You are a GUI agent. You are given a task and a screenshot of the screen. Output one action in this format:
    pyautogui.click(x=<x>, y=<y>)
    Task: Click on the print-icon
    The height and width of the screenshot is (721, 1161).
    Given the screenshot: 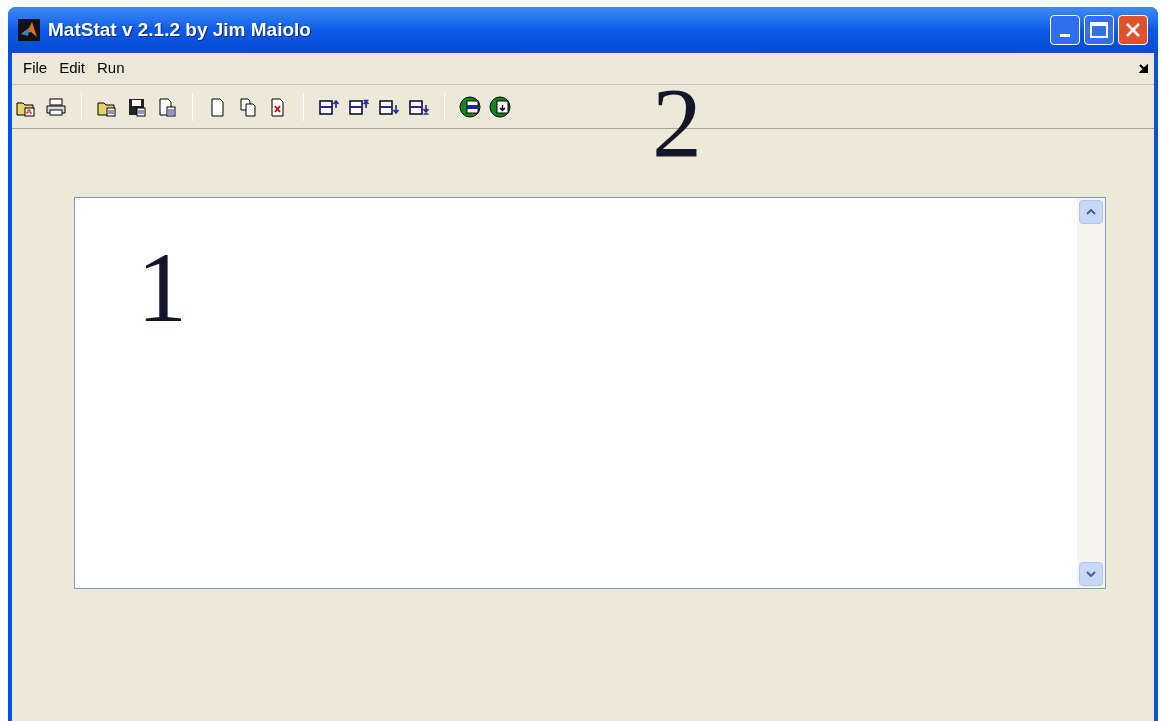 What is the action you would take?
    pyautogui.click(x=56, y=106)
    